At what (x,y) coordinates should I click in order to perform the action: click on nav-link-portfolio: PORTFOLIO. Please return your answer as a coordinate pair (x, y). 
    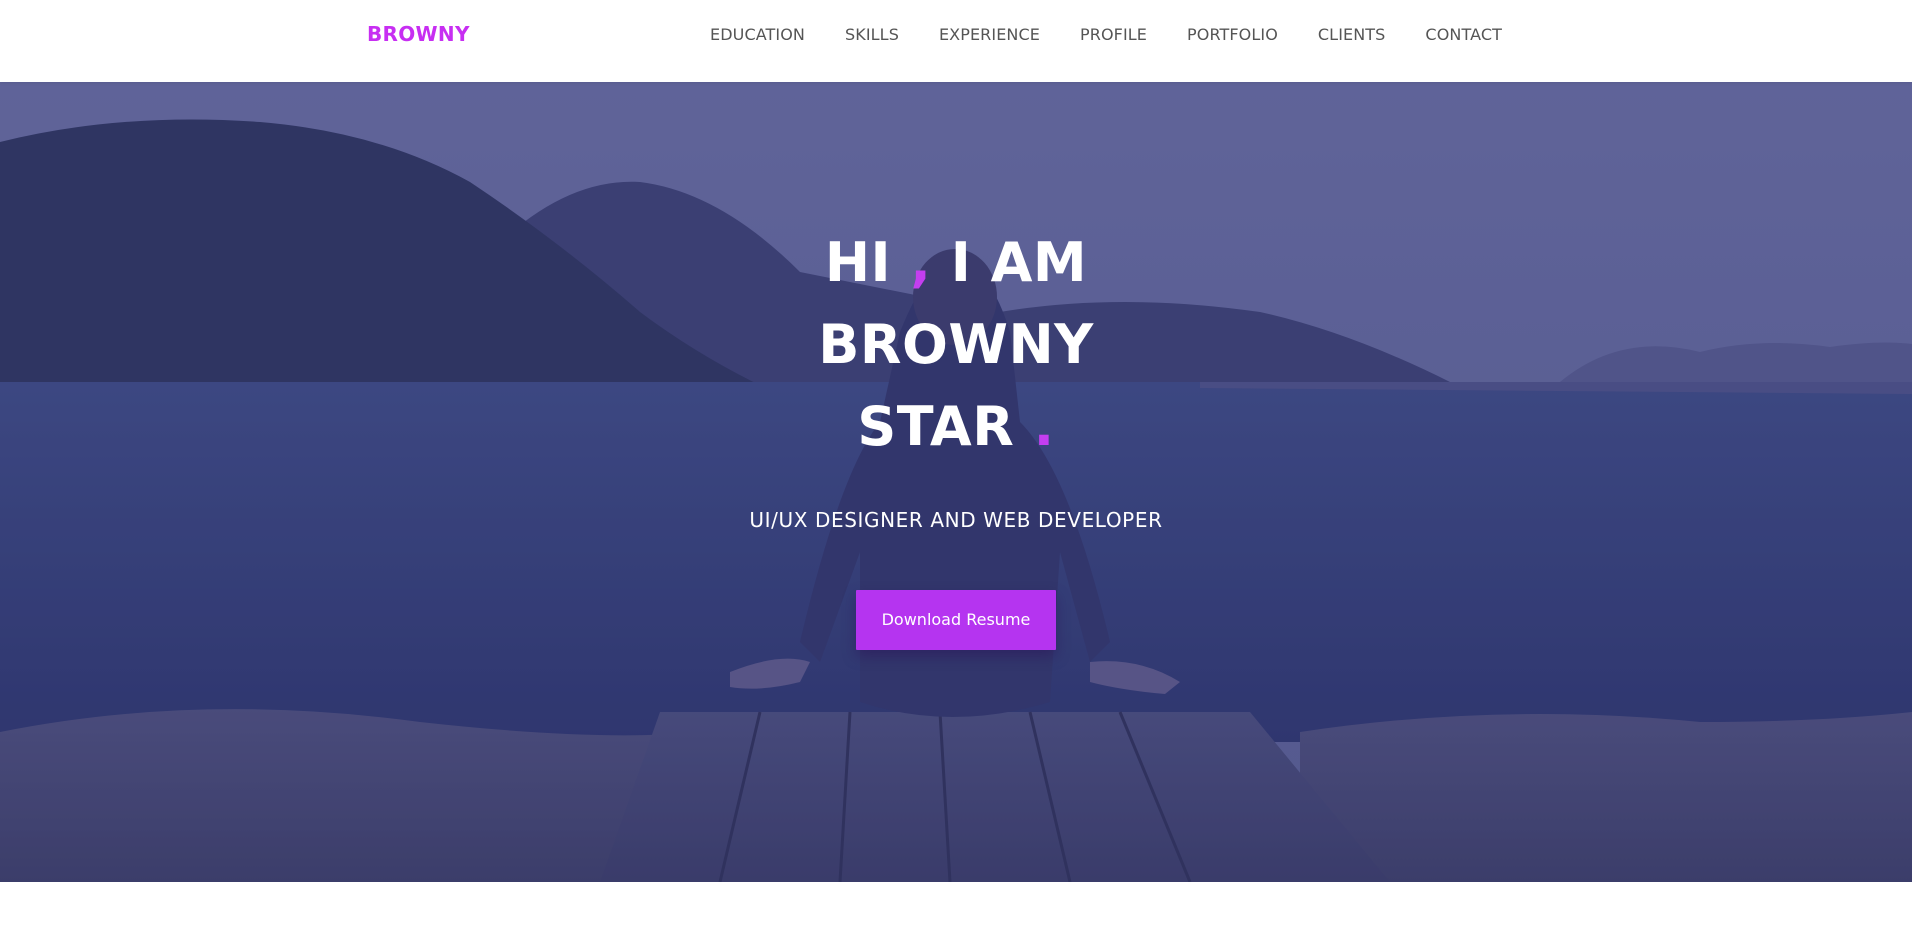
    Looking at the image, I should click on (1232, 34).